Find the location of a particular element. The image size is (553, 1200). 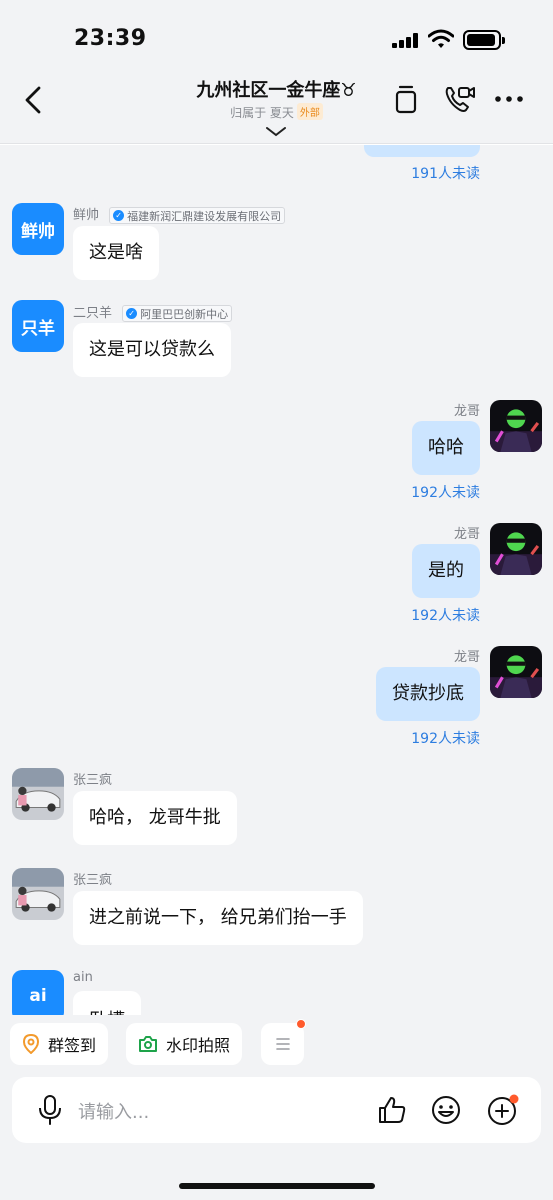

thumbs-up-icon is located at coordinates (392, 1110).